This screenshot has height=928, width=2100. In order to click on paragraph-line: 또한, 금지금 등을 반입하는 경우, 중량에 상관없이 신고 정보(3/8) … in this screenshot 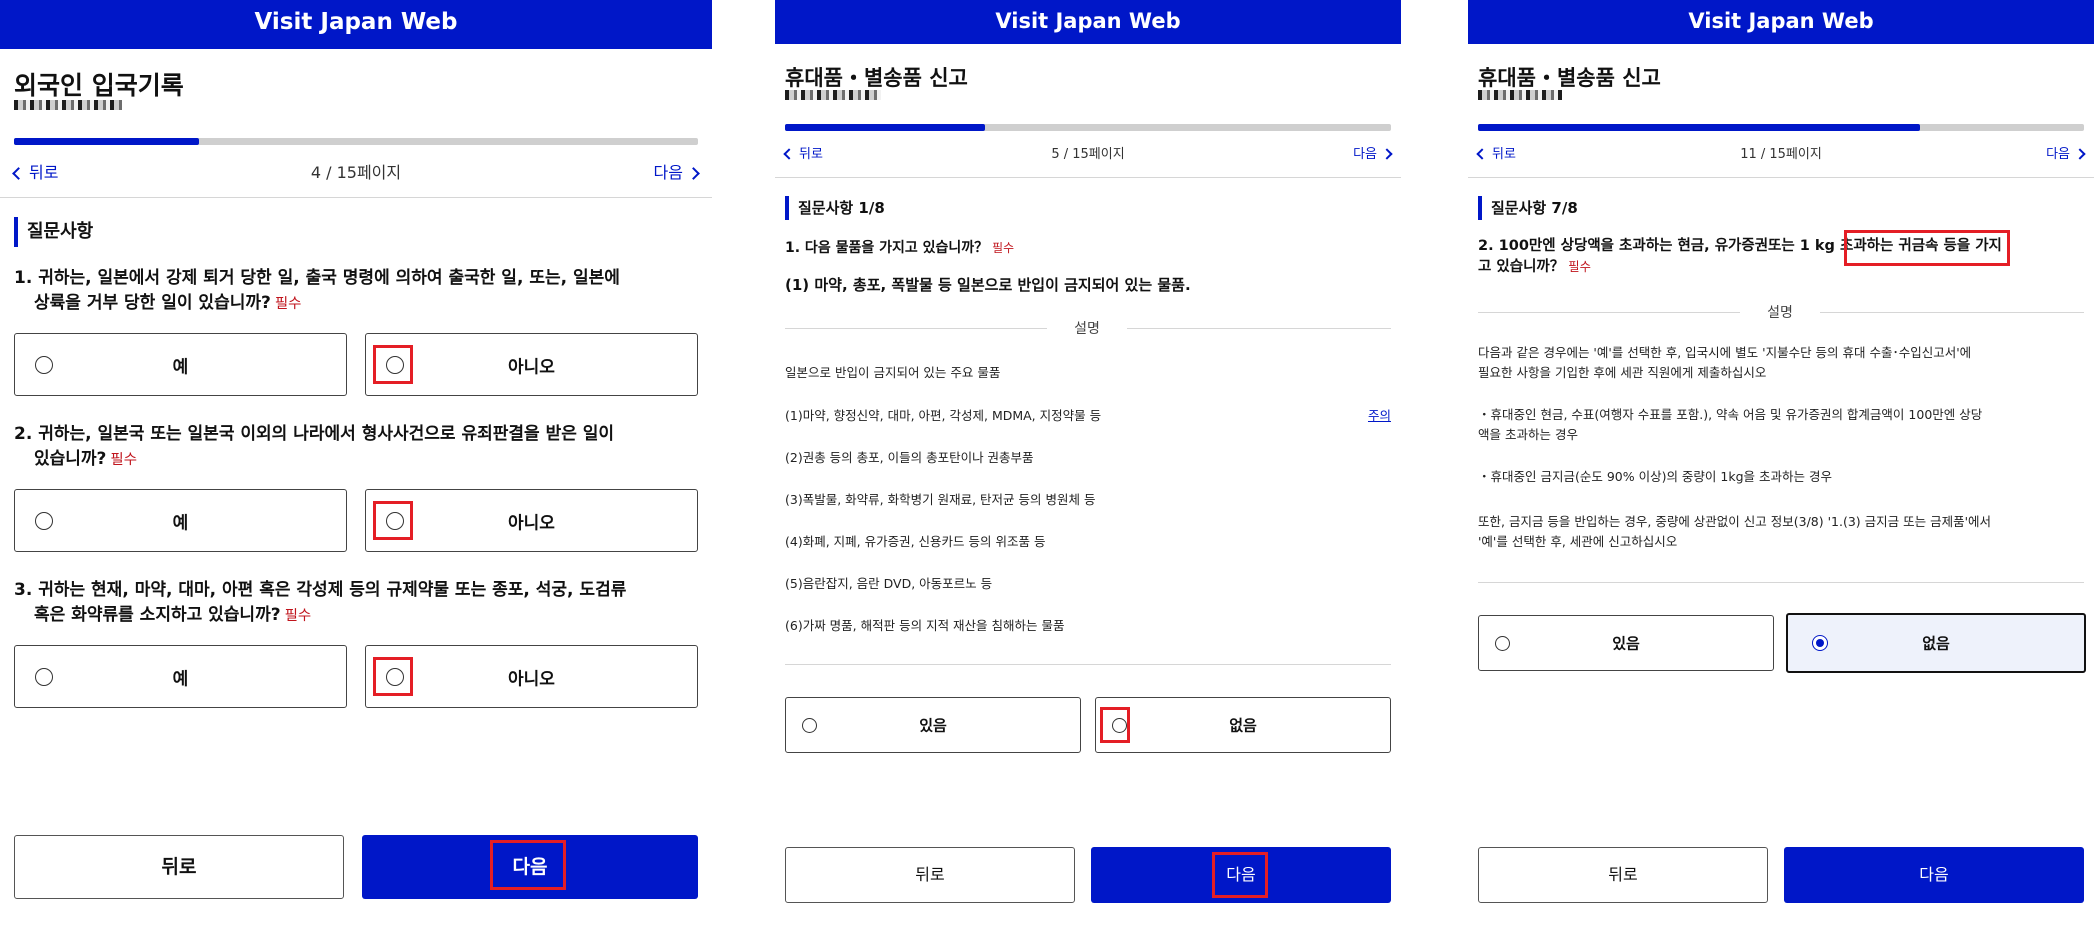, I will do `click(1735, 521)`.